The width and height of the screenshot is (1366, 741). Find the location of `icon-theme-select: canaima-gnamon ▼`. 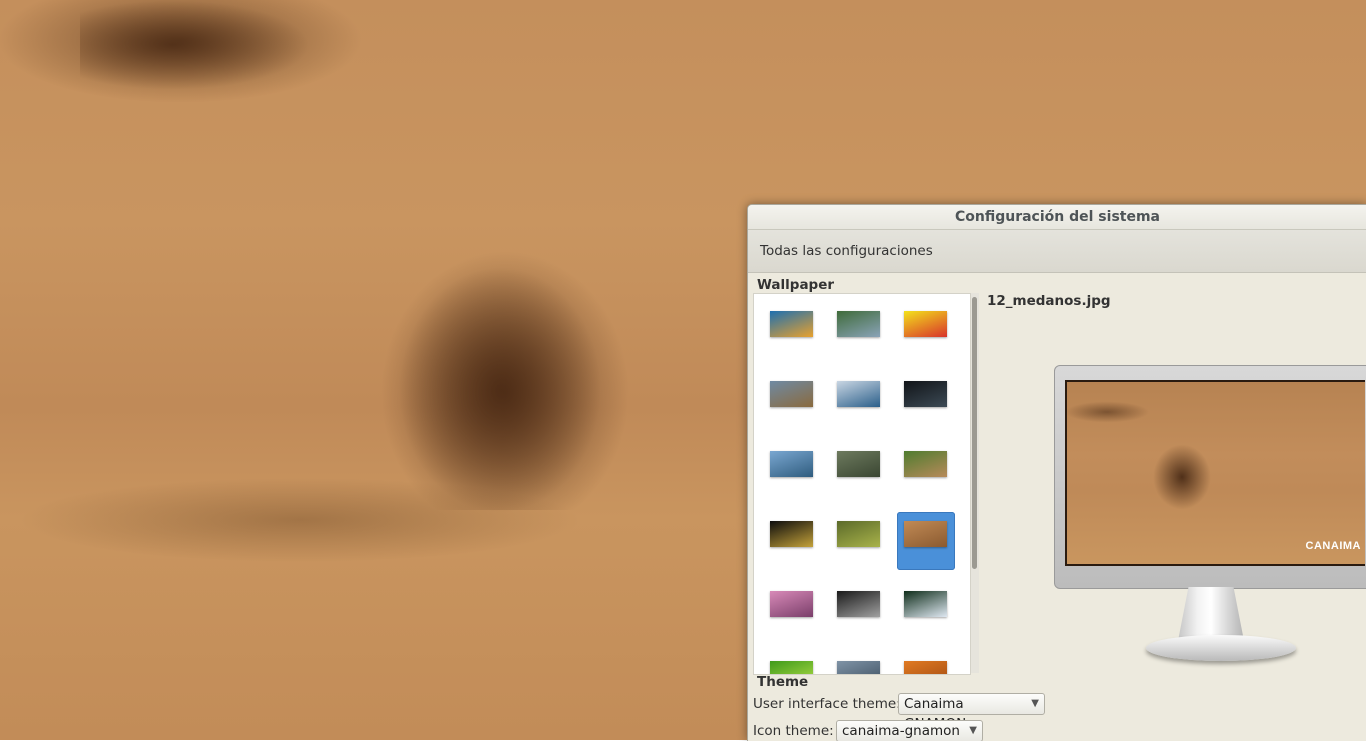

icon-theme-select: canaima-gnamon ▼ is located at coordinates (909, 730).